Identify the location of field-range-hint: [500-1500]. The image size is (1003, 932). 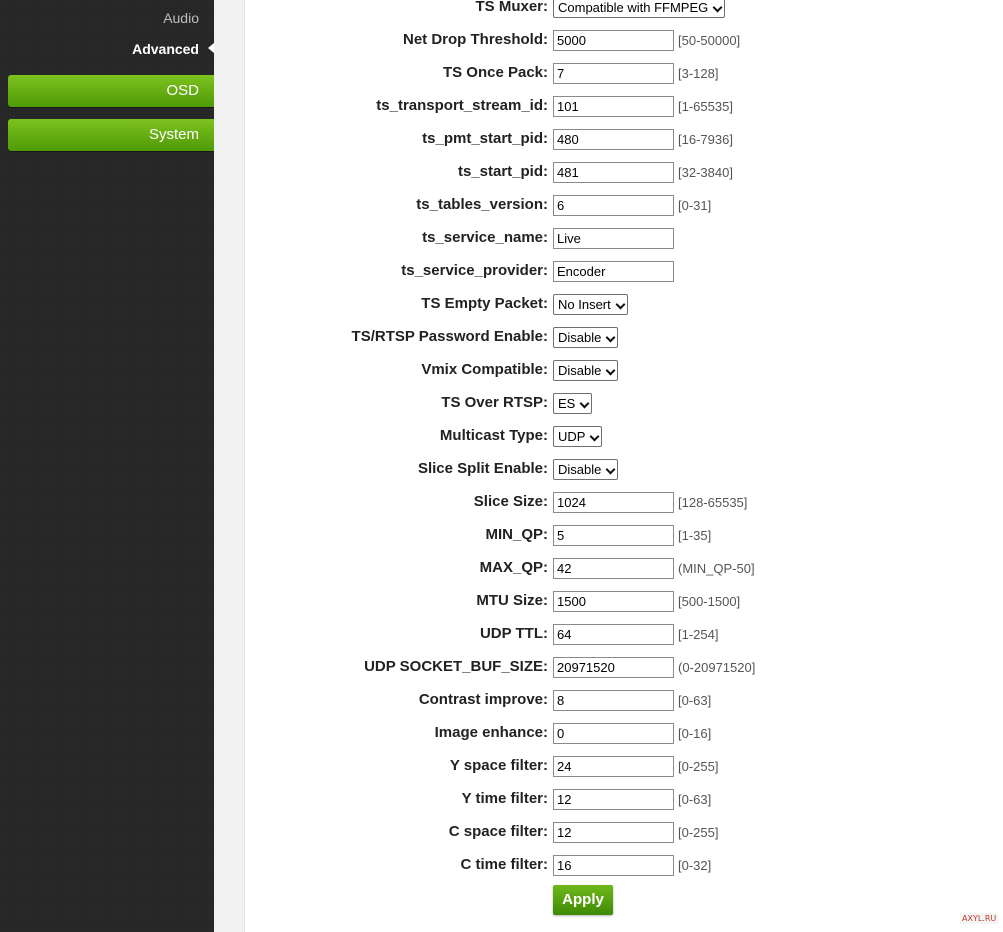
(709, 601).